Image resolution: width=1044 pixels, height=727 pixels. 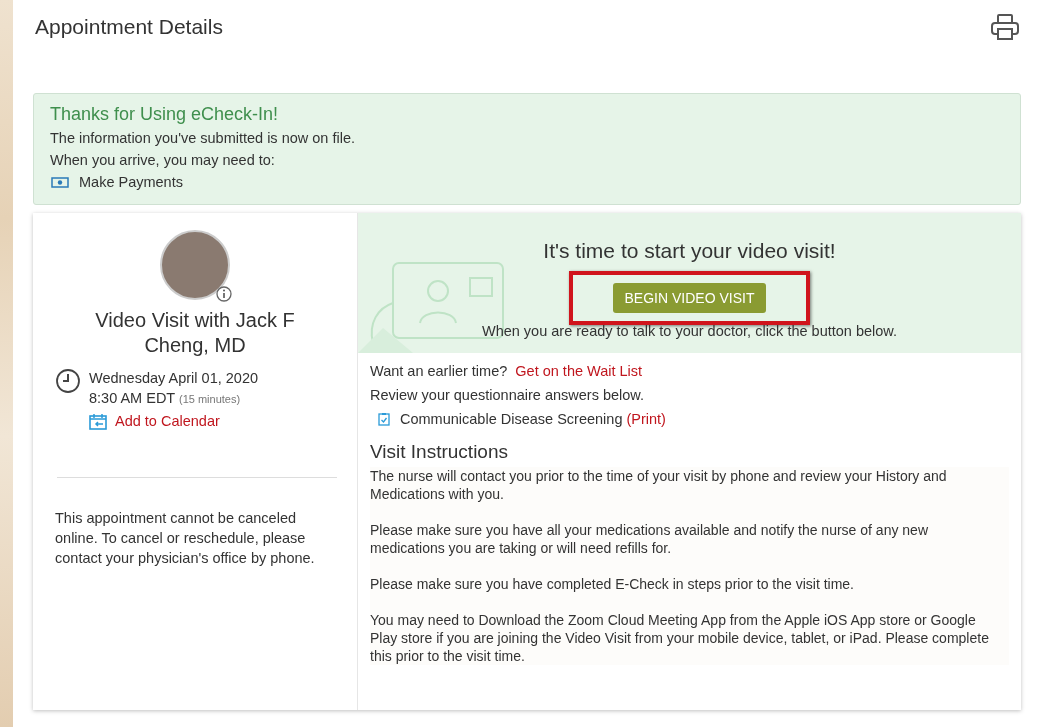 What do you see at coordinates (1005, 27) in the screenshot?
I see `printer-icon` at bounding box center [1005, 27].